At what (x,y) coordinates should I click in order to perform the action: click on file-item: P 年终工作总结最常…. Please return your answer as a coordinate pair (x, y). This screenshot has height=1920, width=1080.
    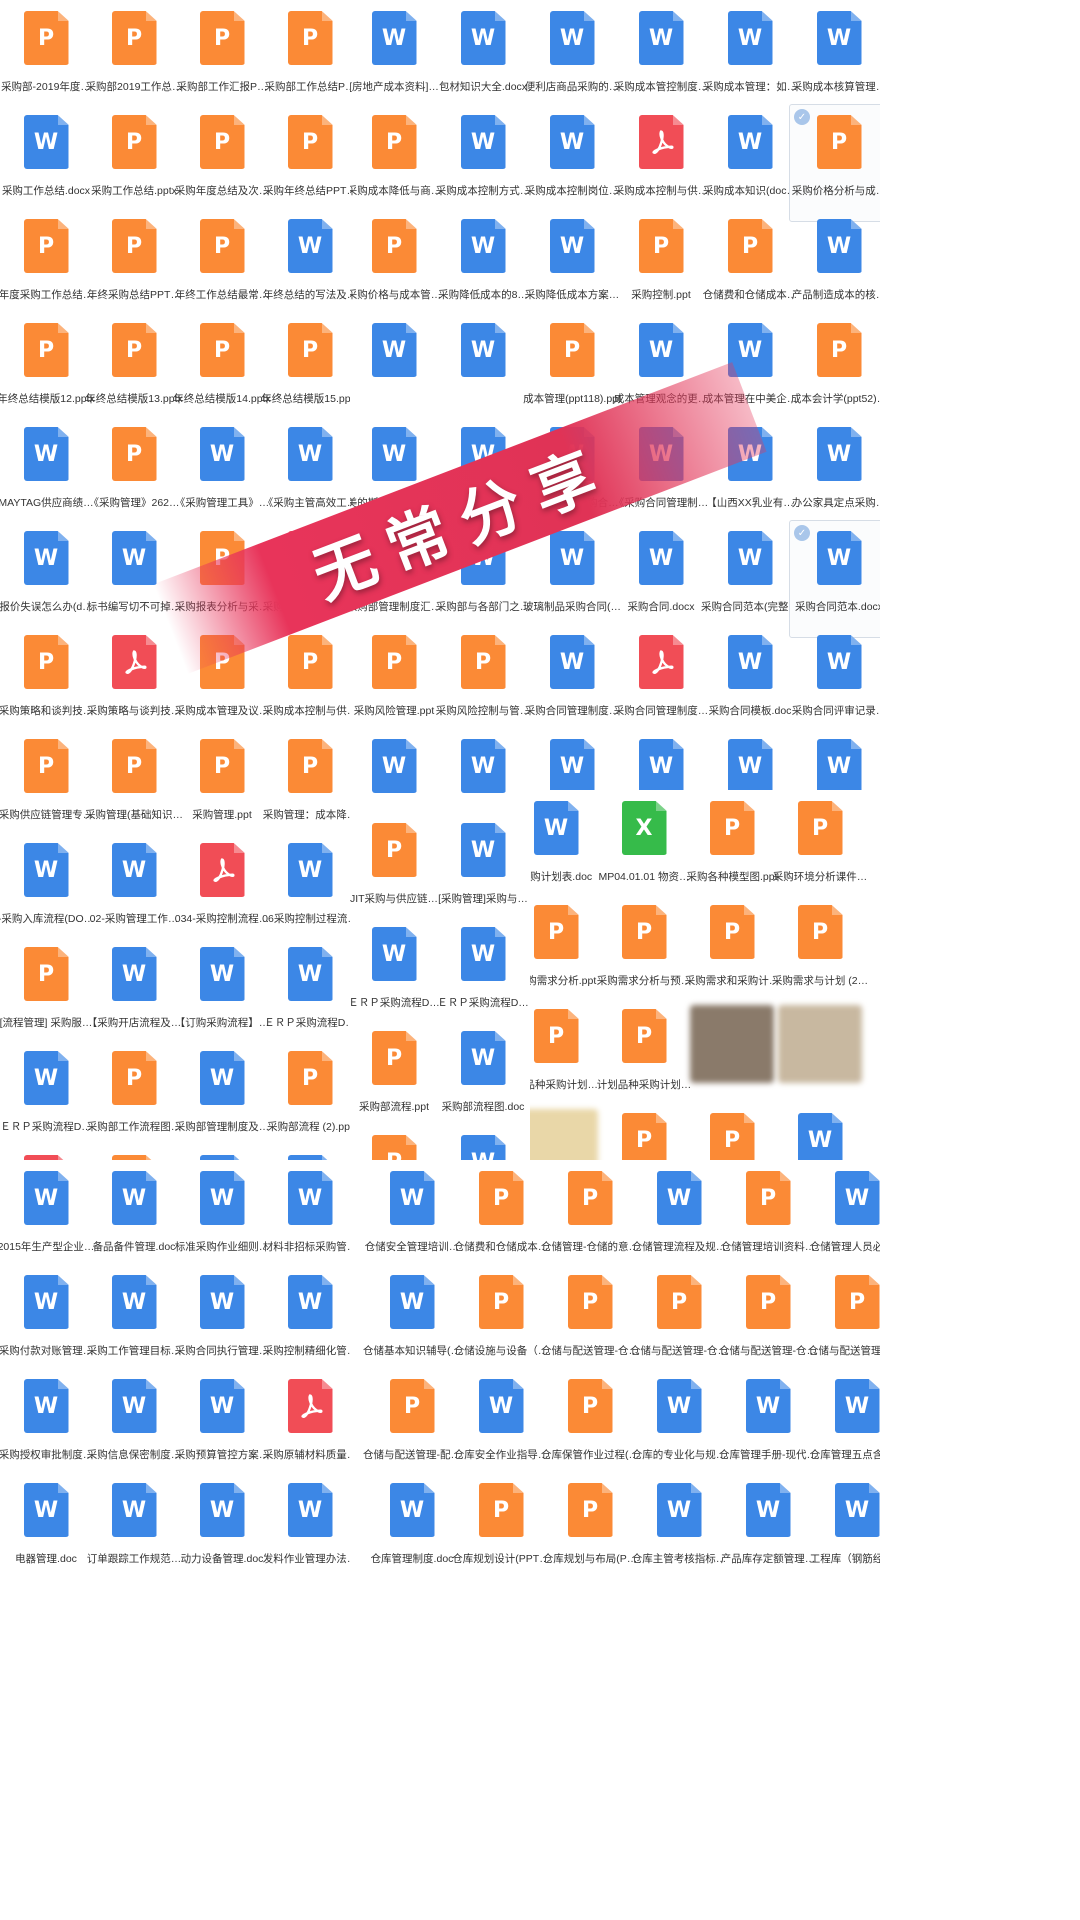
    Looking at the image, I should click on (222, 267).